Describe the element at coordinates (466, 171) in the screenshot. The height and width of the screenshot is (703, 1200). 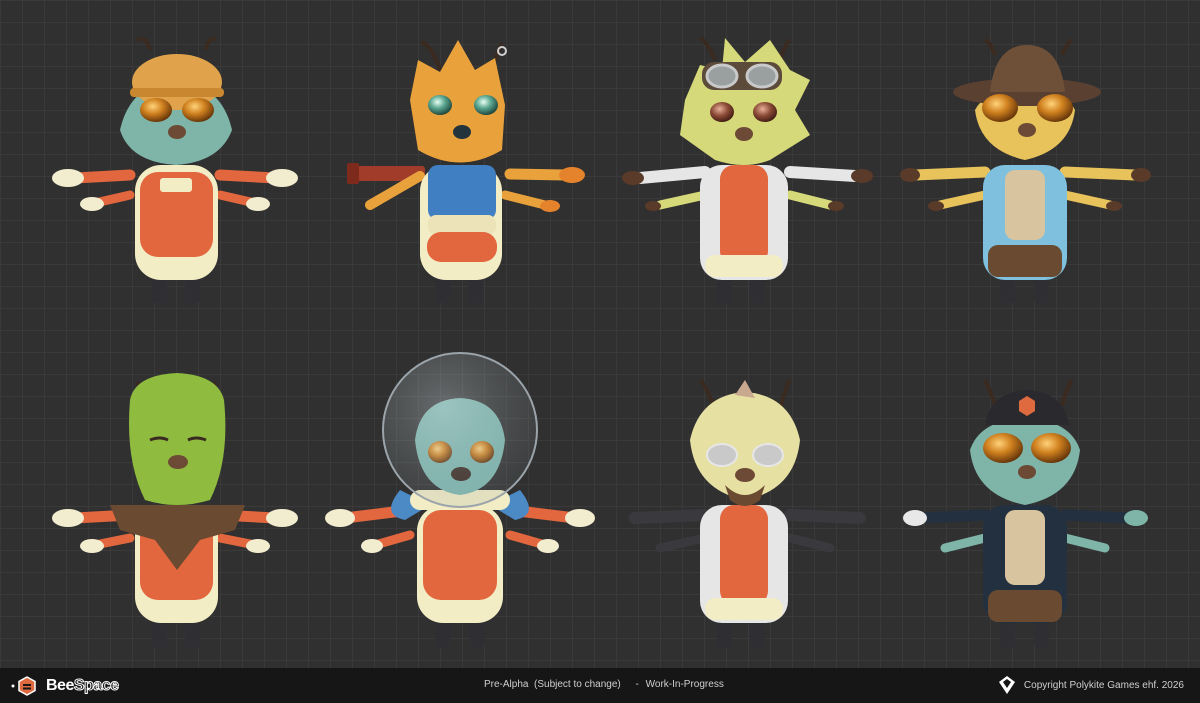
I see `character-spiky-orange` at that location.